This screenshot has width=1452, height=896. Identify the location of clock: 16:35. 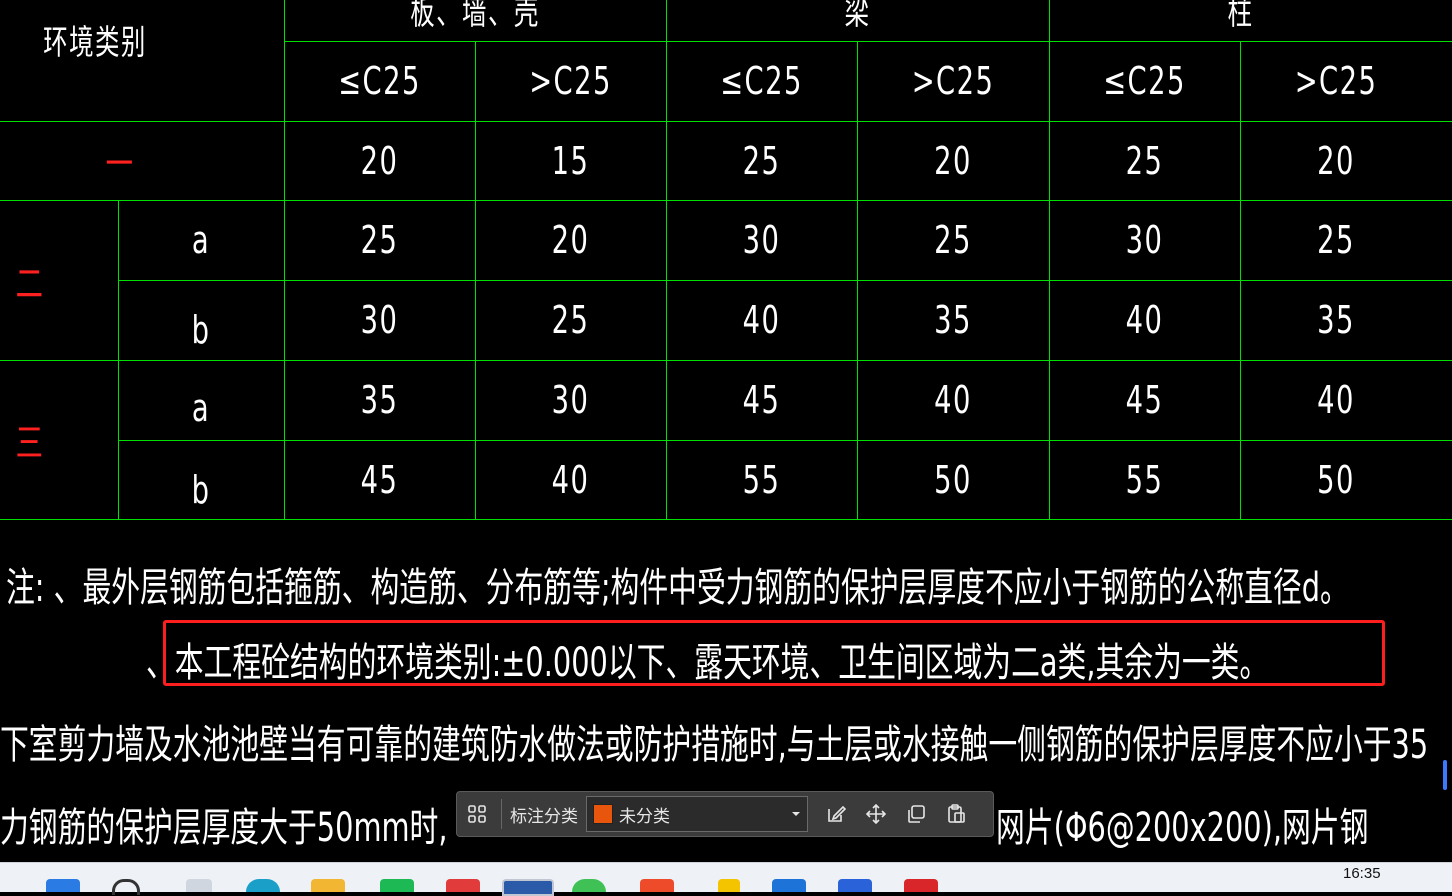
(1362, 873).